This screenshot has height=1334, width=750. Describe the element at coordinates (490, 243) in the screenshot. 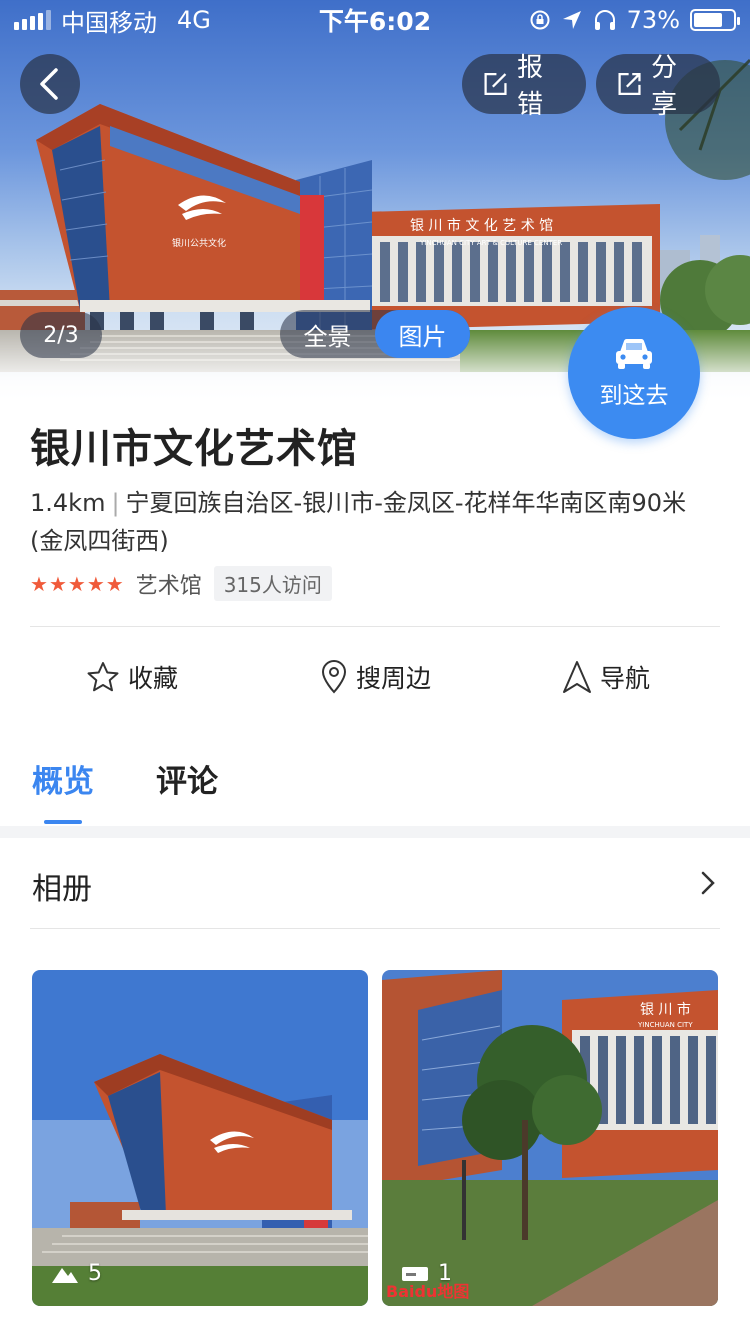

I see `facade-english-text: YINCHUAN CITY ART & CULTURE CENTER` at that location.